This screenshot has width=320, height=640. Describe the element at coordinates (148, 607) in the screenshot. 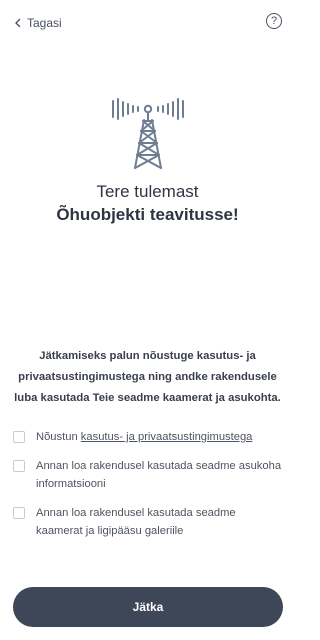

I see `continue-button: Jätka` at that location.